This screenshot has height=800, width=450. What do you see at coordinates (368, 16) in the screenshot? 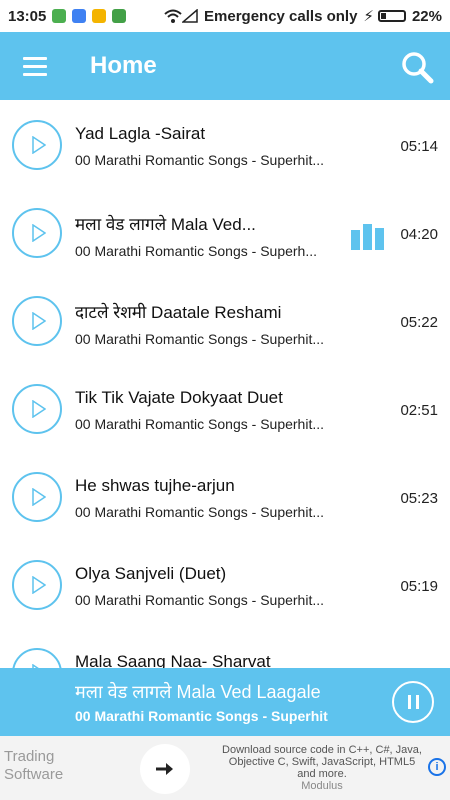
I see `charging-icon: ⚡` at bounding box center [368, 16].